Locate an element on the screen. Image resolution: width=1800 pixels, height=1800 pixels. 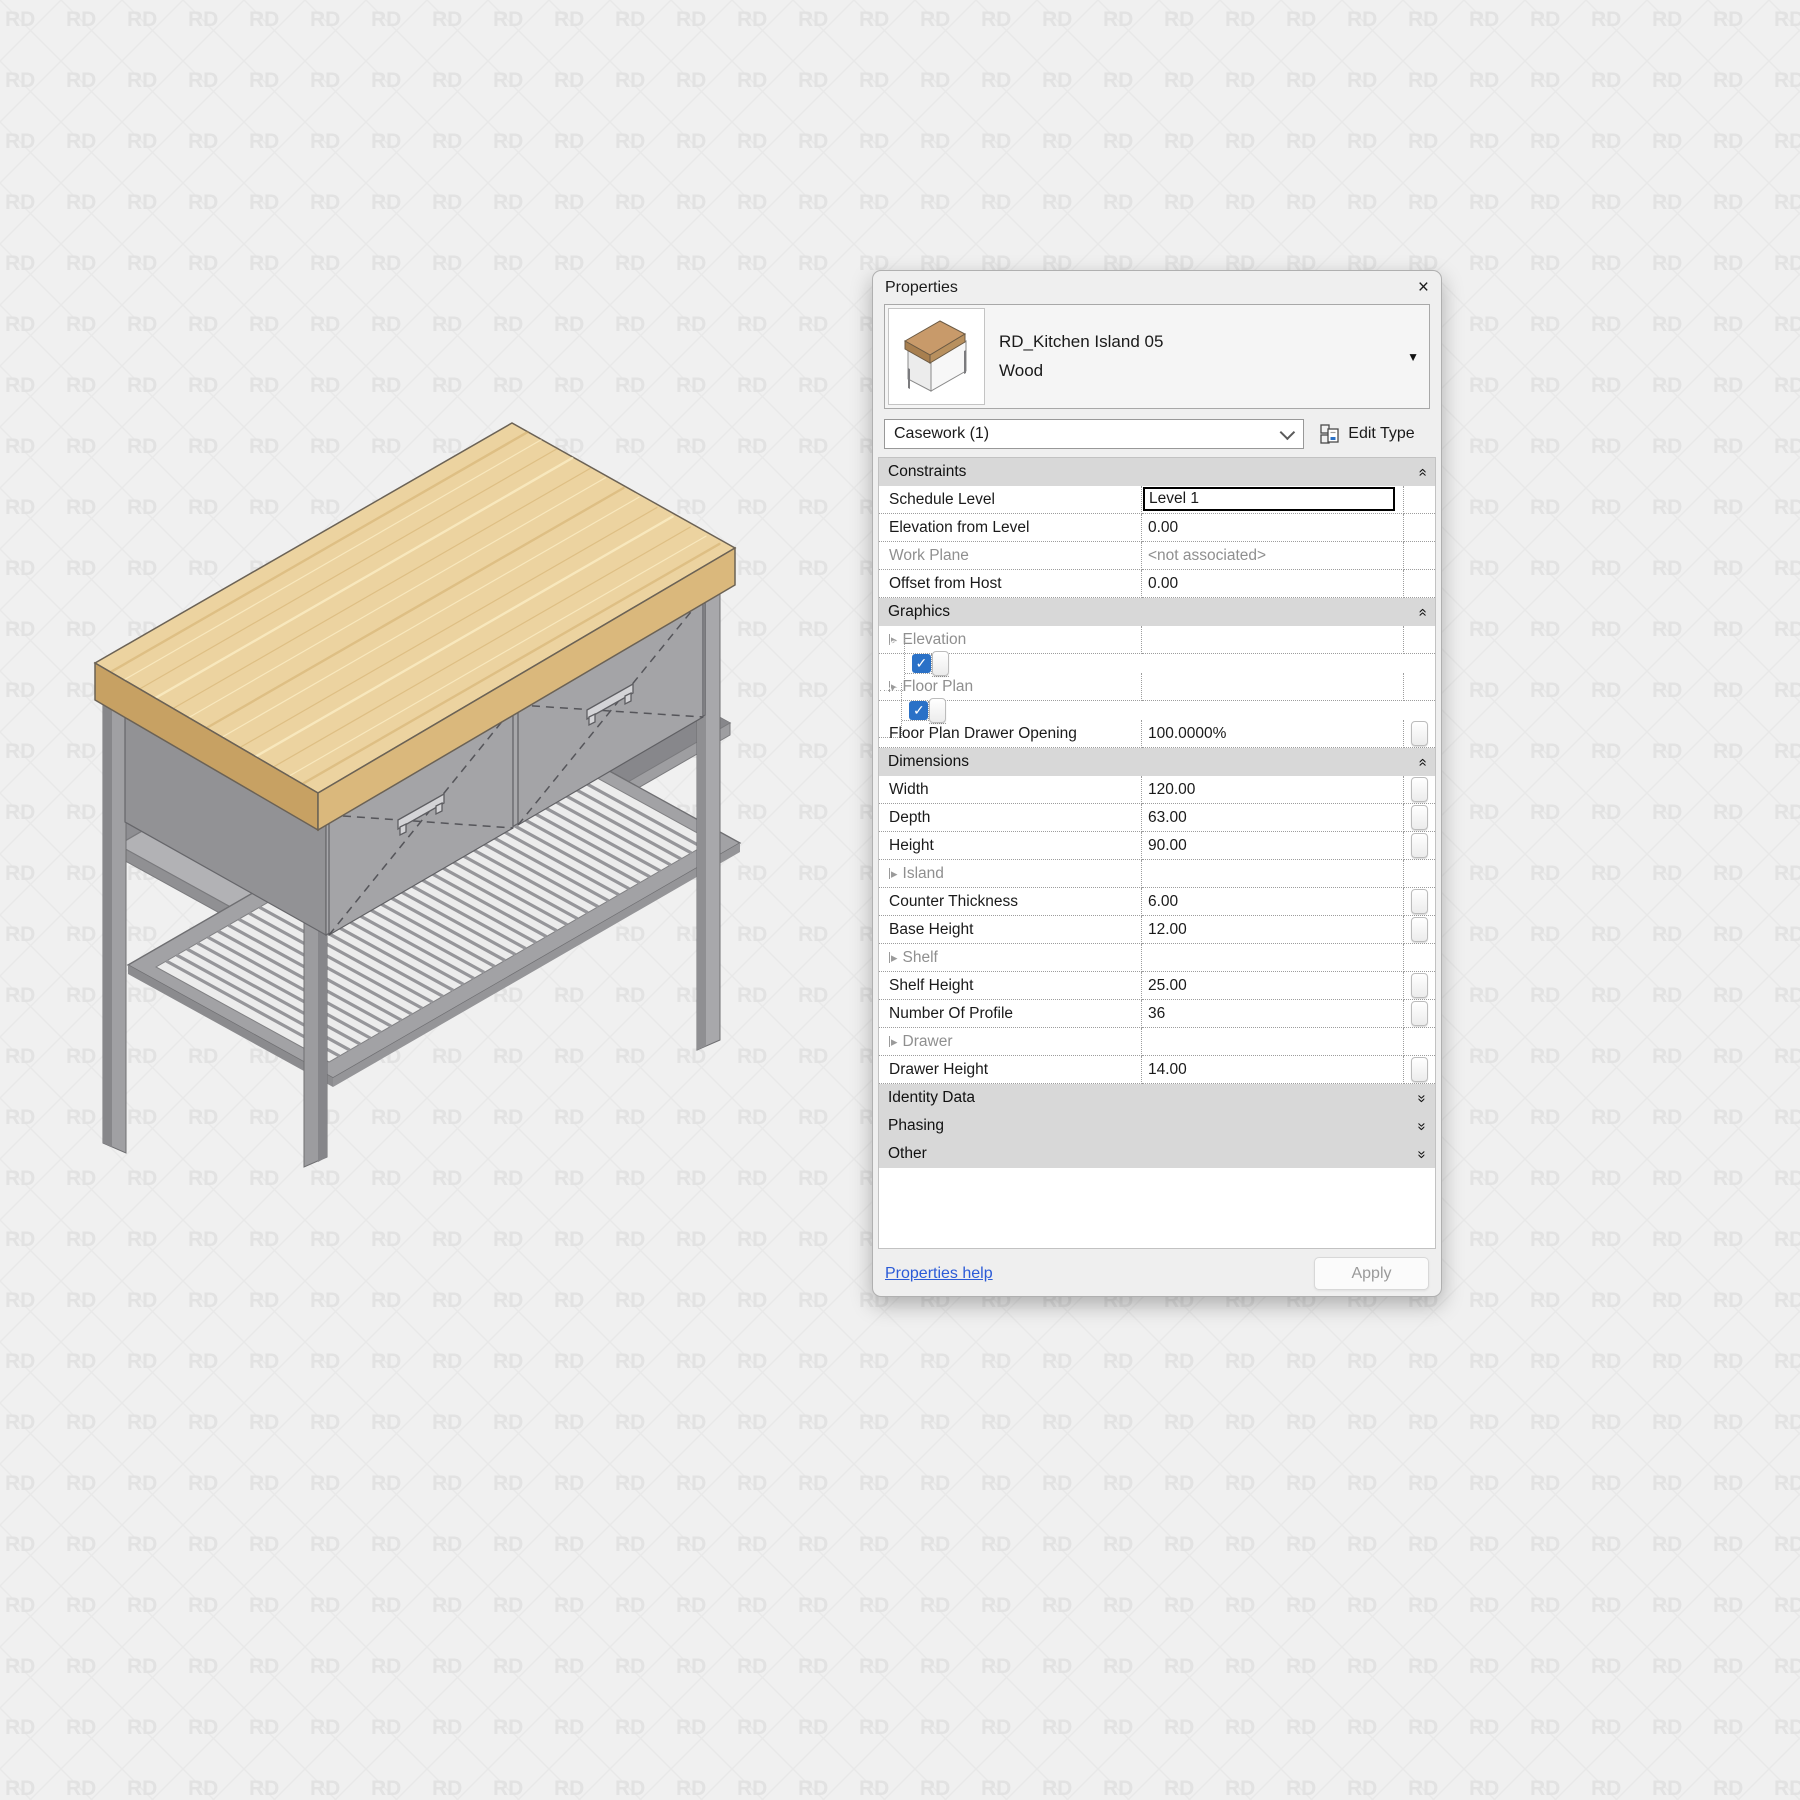
property-value-cell: Level 1 is located at coordinates (1273, 500).